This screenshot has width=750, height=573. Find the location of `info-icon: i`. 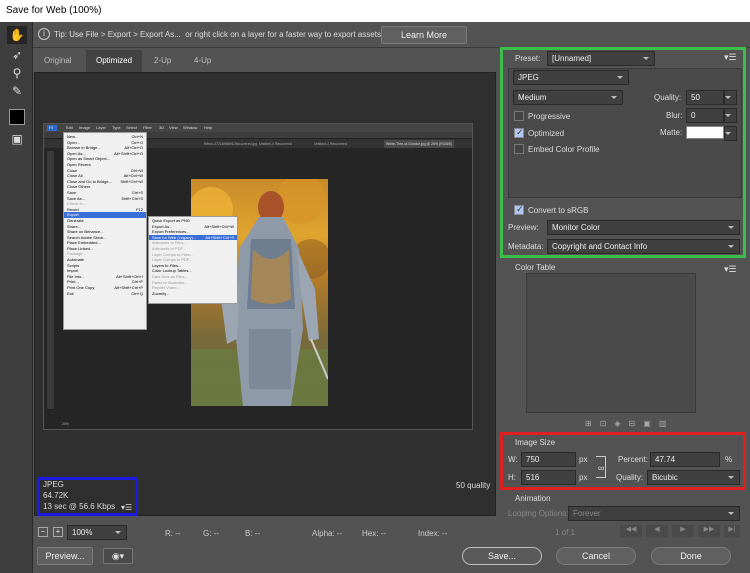

info-icon: i is located at coordinates (44, 34).